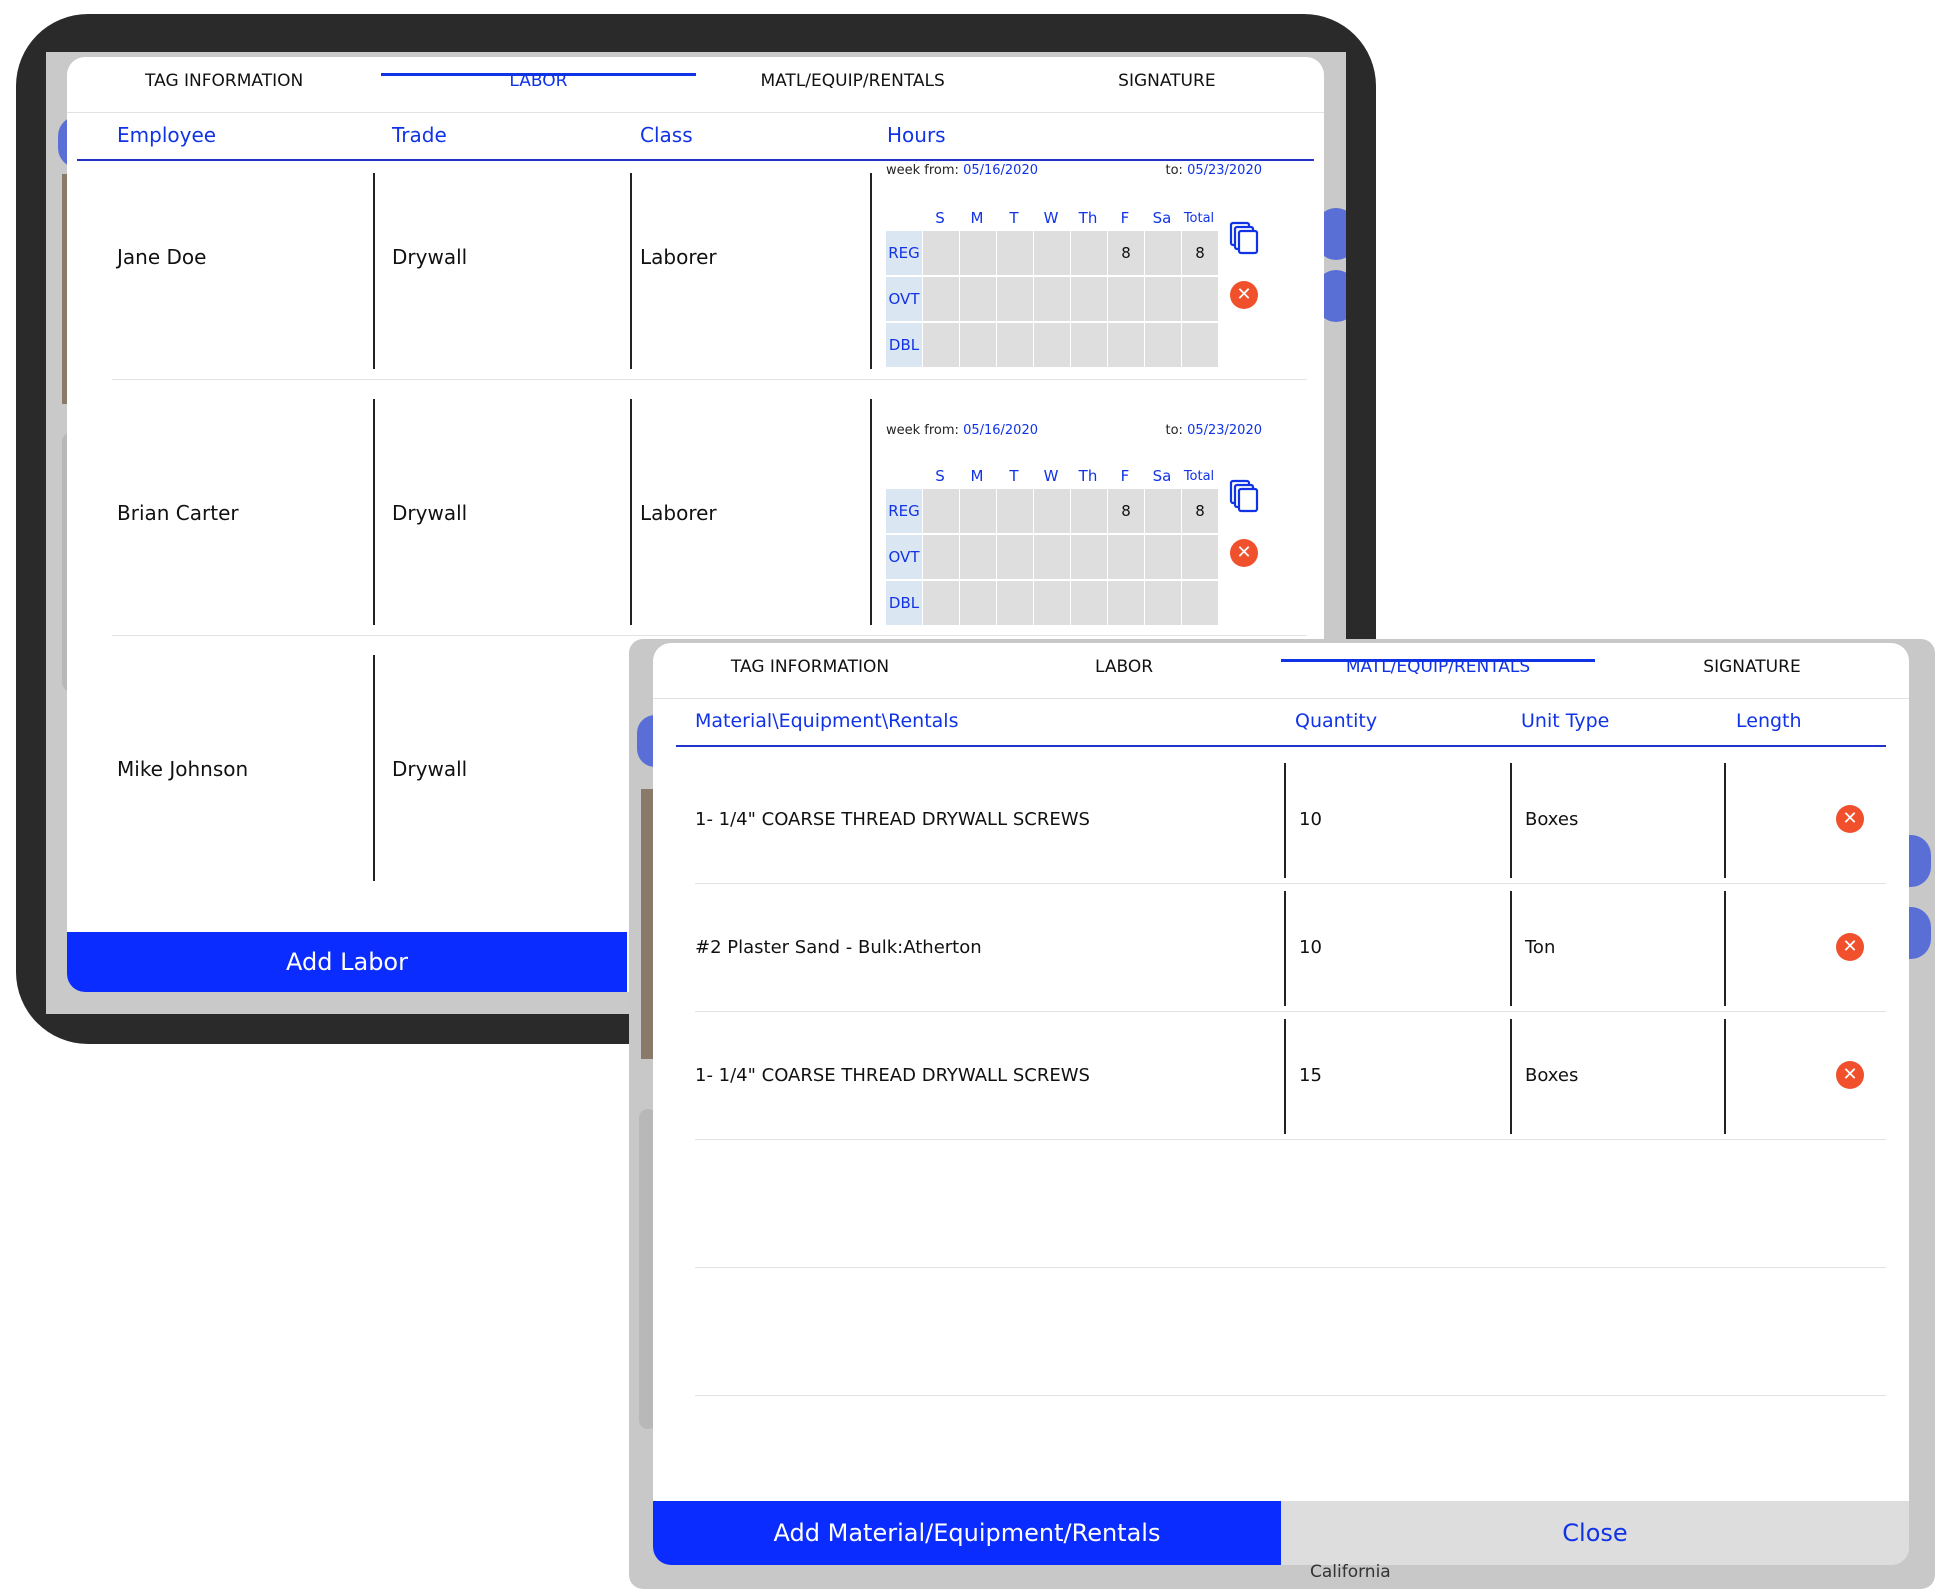 The height and width of the screenshot is (1595, 1946). Describe the element at coordinates (419, 135) in the screenshot. I see `column-header-trade: Trade` at that location.